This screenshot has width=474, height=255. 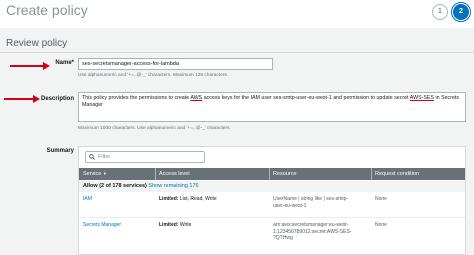 I want to click on resource-line: ?QTHwg, so click(x=283, y=238).